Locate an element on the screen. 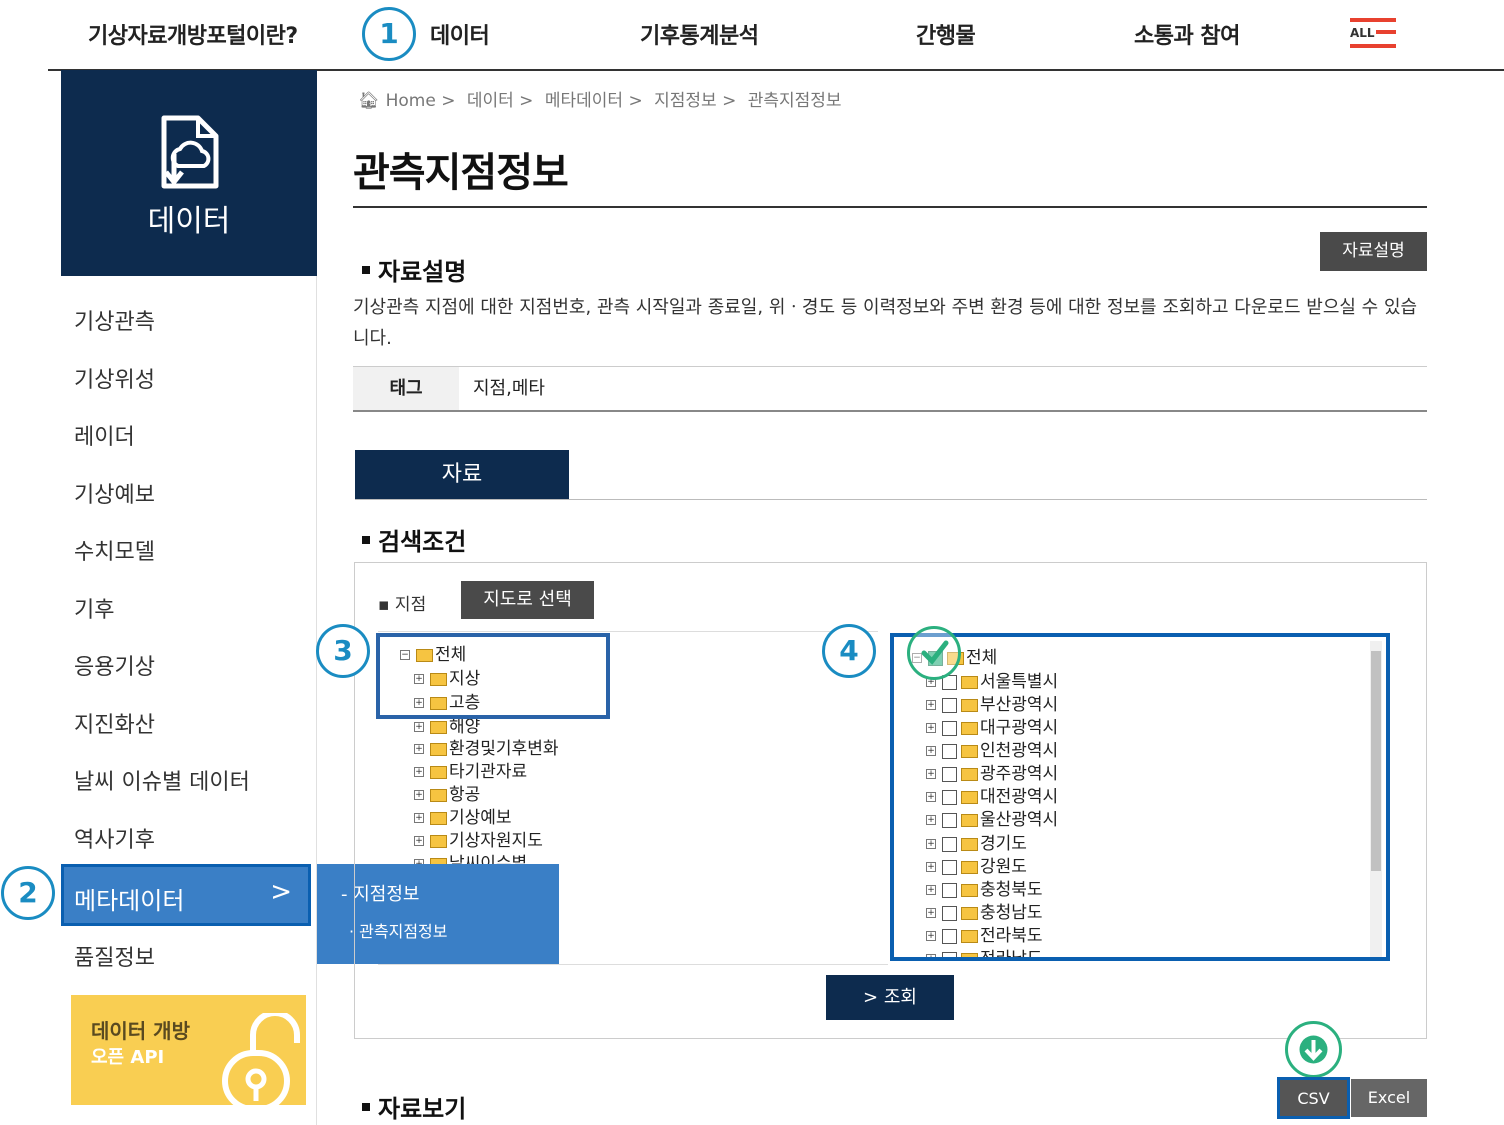 The image size is (1504, 1125). tree-node: + 환경및기후변화 is located at coordinates (486, 749).